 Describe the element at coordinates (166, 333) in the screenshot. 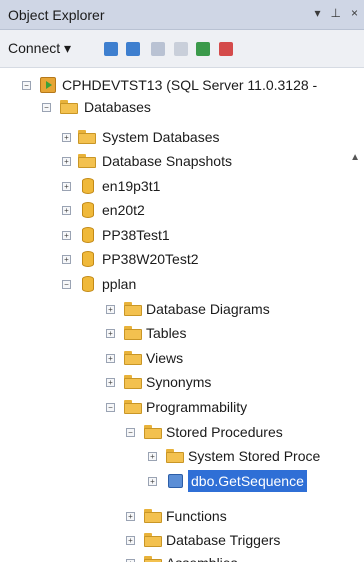

I see `tree-node-label: Tables` at that location.